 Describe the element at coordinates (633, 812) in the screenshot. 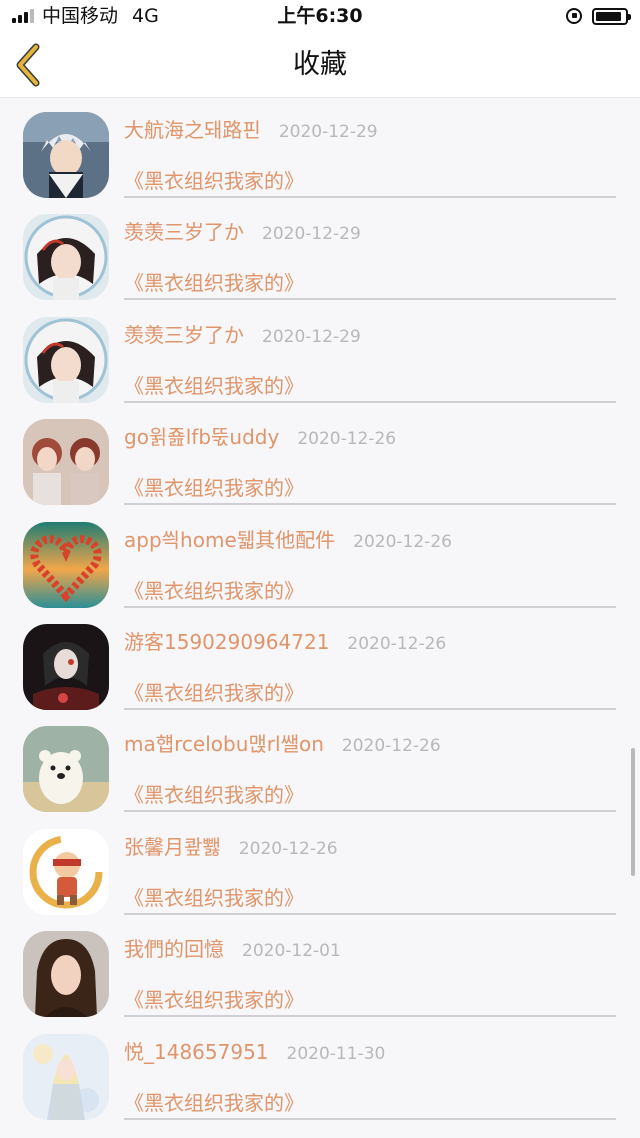

I see `scrollbar-thumb` at that location.